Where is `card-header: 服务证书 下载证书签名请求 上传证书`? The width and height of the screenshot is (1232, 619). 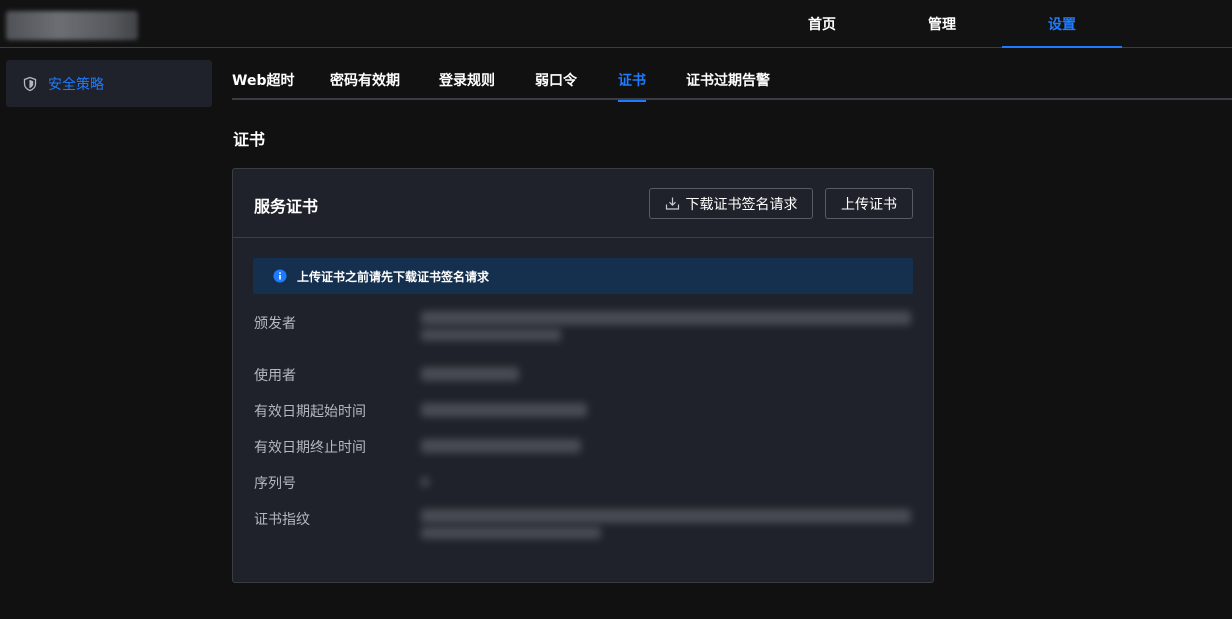
card-header: 服务证书 下载证书签名请求 上传证书 is located at coordinates (583, 203).